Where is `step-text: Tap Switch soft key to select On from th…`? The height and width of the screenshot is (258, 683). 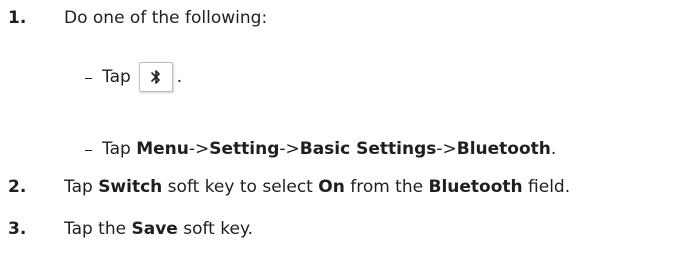
step-text: Tap Switch soft key to select On from th… is located at coordinates (317, 187).